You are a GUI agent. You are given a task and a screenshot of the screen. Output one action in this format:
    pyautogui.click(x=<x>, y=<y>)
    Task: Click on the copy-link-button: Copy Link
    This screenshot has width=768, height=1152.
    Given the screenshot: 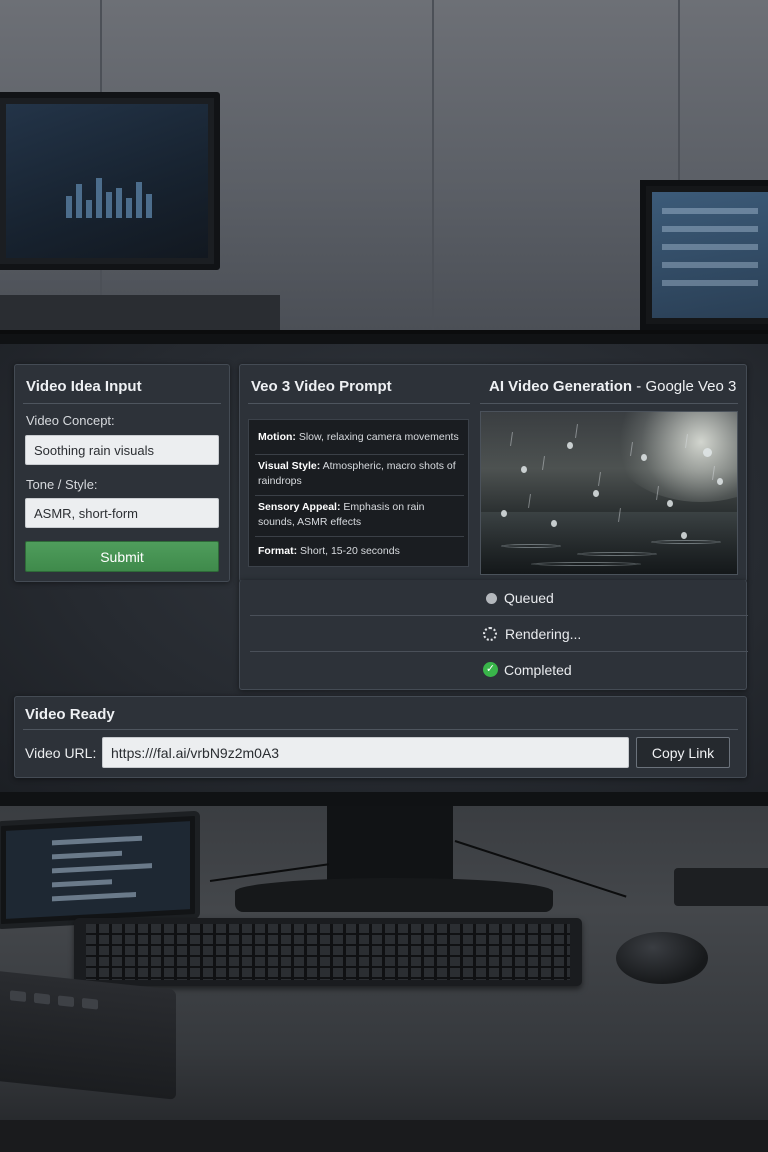 What is the action you would take?
    pyautogui.click(x=683, y=752)
    